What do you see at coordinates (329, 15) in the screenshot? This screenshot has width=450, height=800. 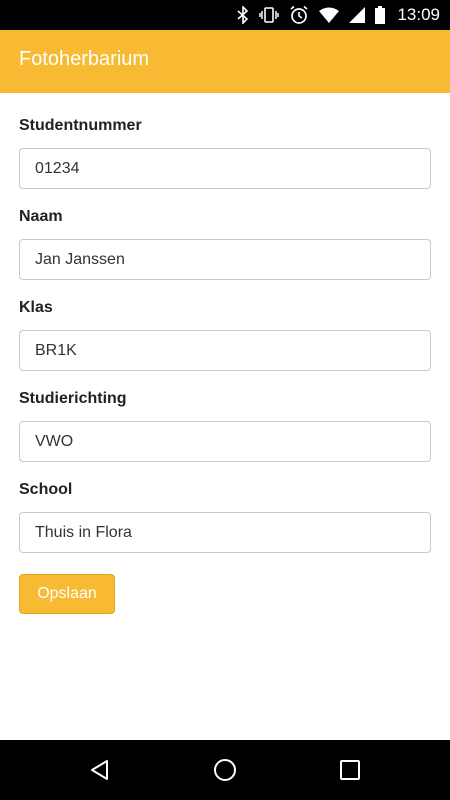 I see `wifi-icon` at bounding box center [329, 15].